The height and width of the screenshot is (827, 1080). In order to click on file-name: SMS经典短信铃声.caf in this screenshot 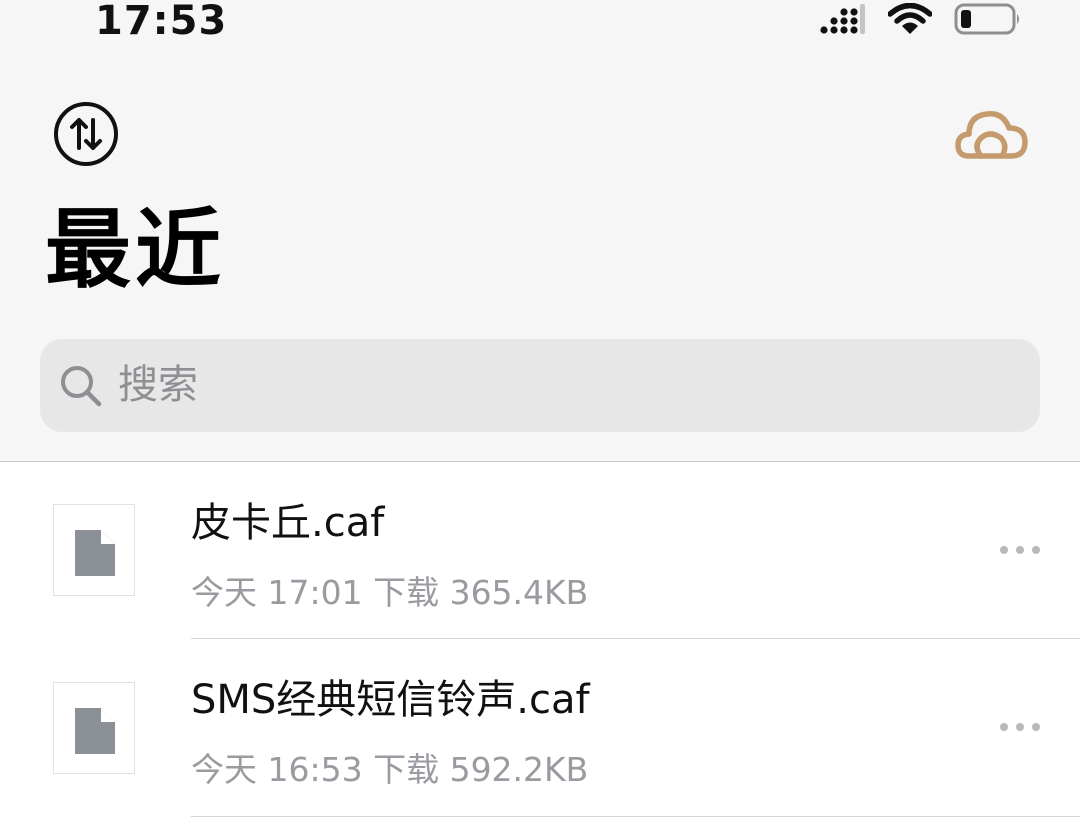, I will do `click(390, 700)`.